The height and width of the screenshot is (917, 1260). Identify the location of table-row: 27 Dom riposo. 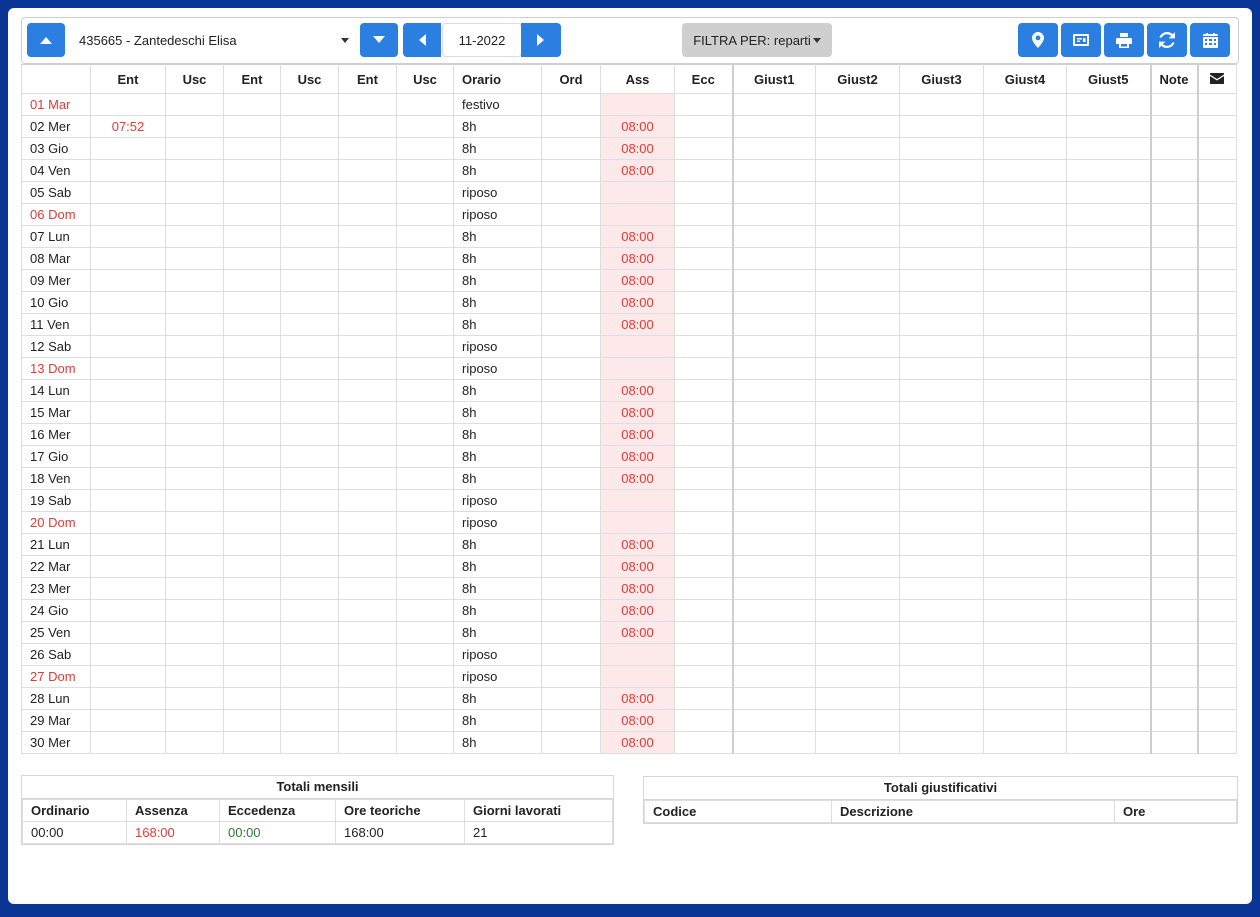
(629, 676).